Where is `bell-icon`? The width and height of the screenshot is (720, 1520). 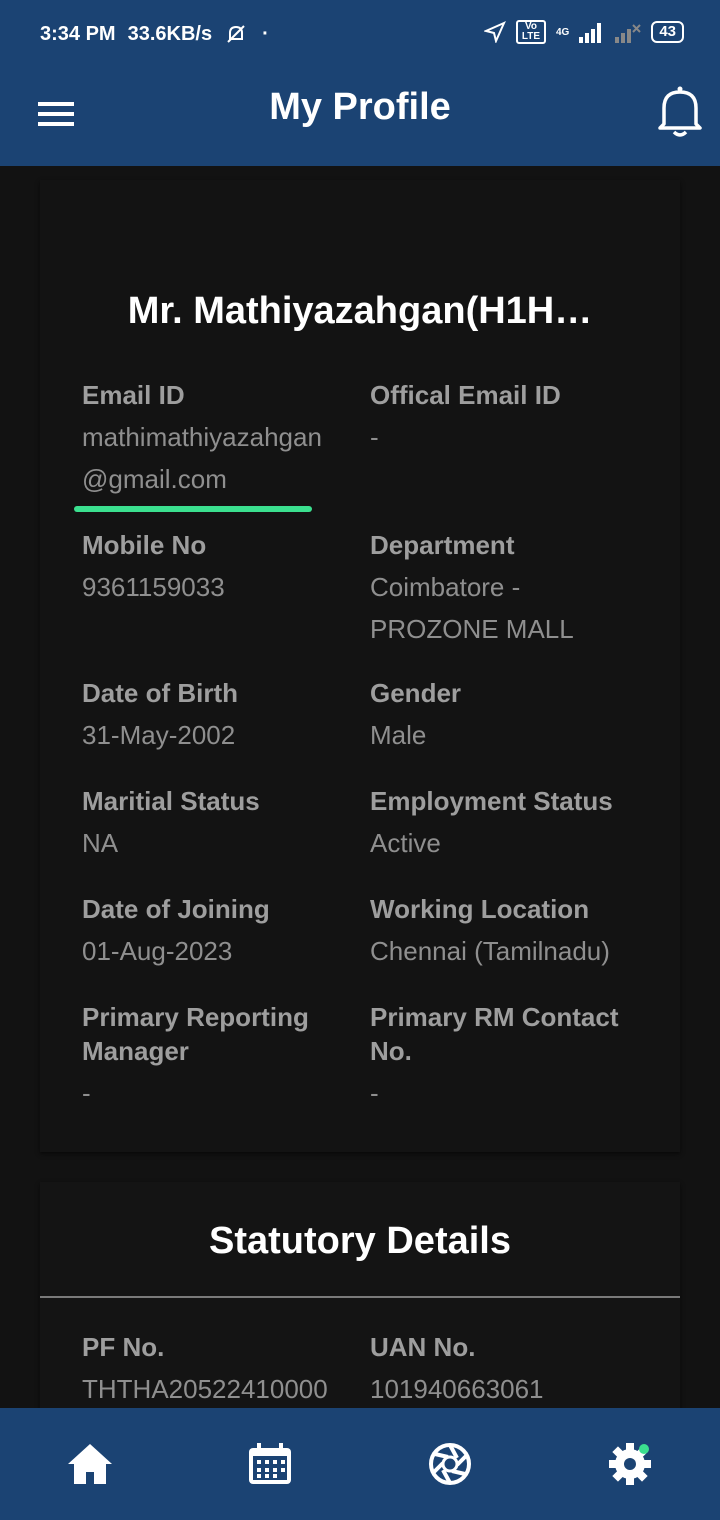 bell-icon is located at coordinates (680, 111).